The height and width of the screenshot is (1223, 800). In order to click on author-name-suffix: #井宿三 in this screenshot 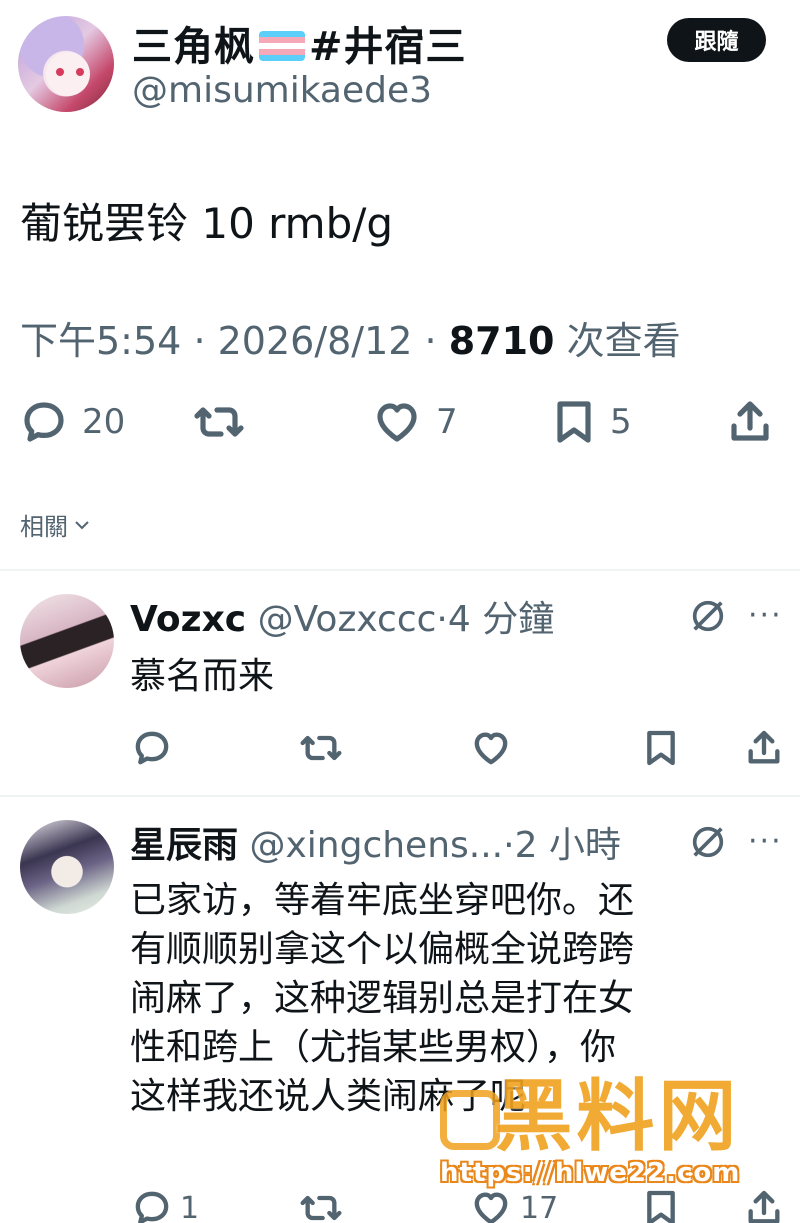, I will do `click(388, 47)`.